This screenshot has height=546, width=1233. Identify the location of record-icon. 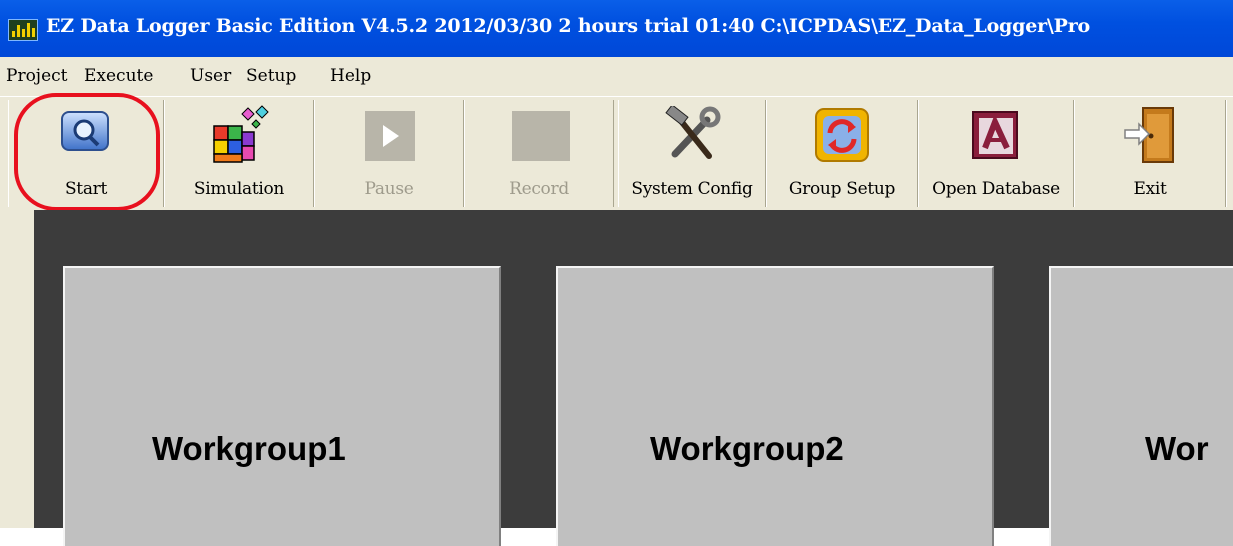
(541, 136).